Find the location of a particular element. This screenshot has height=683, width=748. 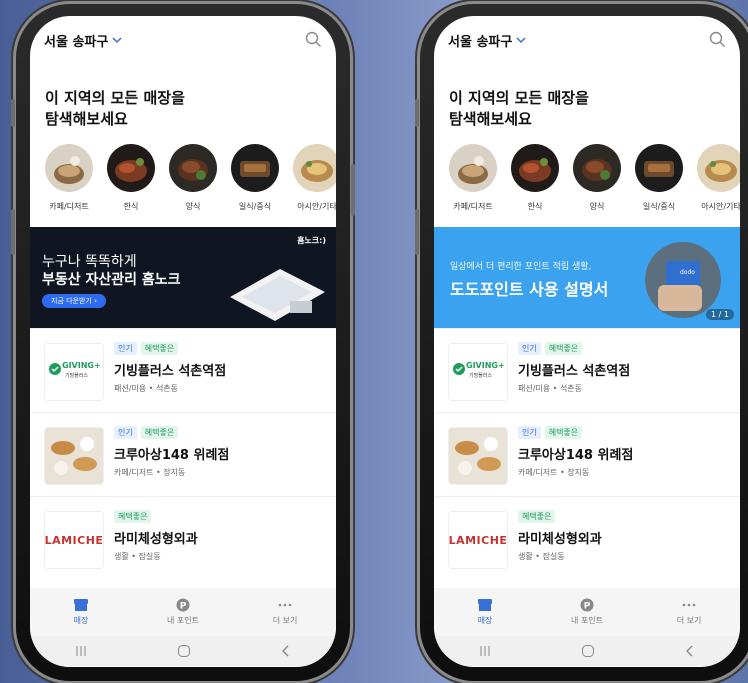

power-button is located at coordinates (353, 190).